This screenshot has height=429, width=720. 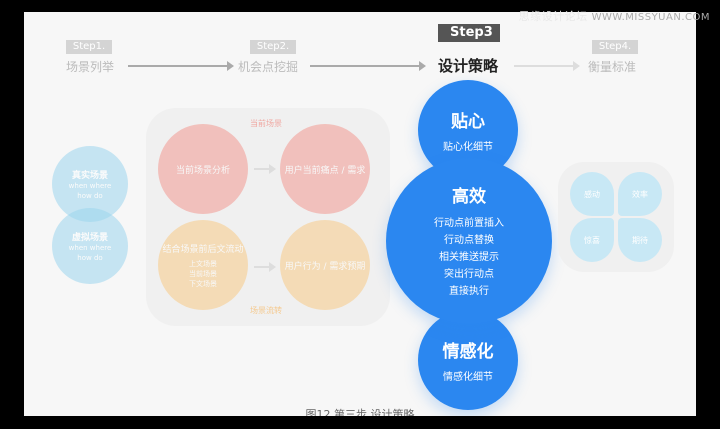 I want to click on step1-name: 场景列举, so click(x=89, y=67).